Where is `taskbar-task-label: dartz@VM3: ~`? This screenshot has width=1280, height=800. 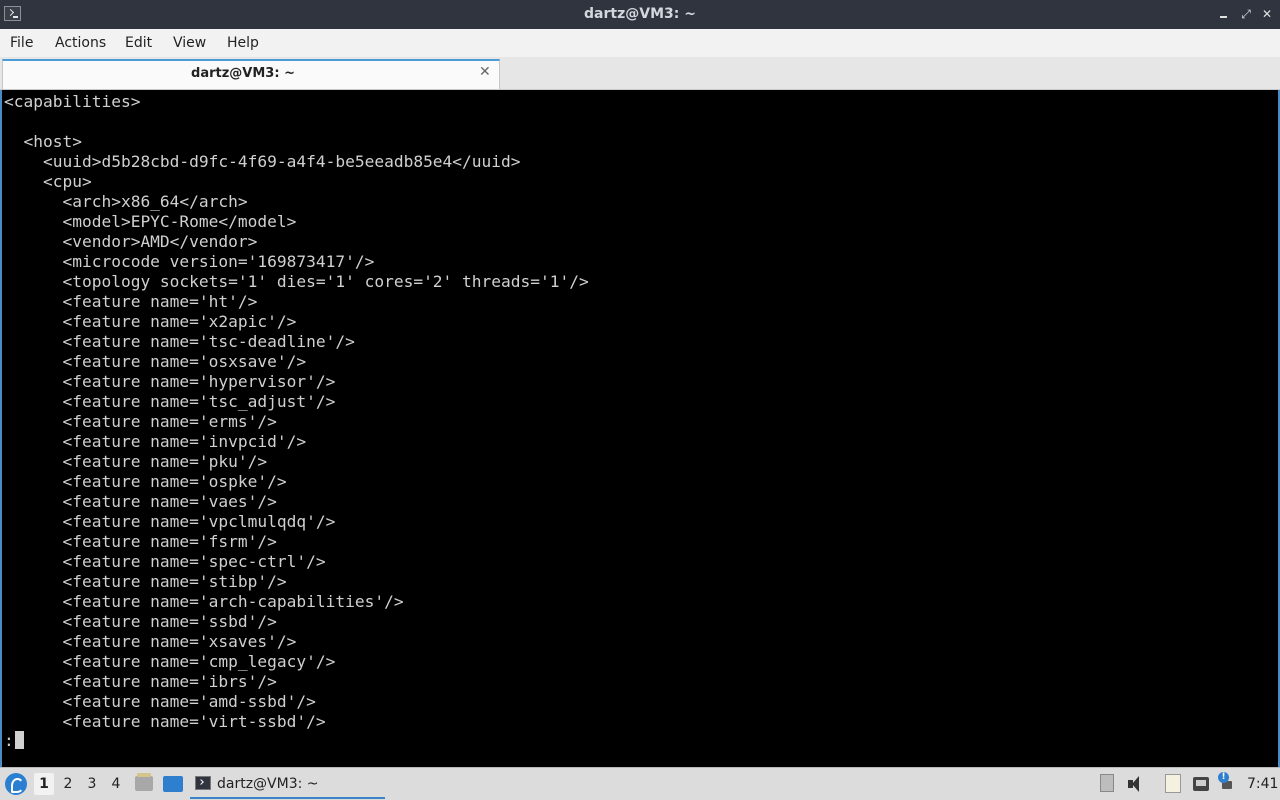
taskbar-task-label: dartz@VM3: ~ is located at coordinates (268, 784).